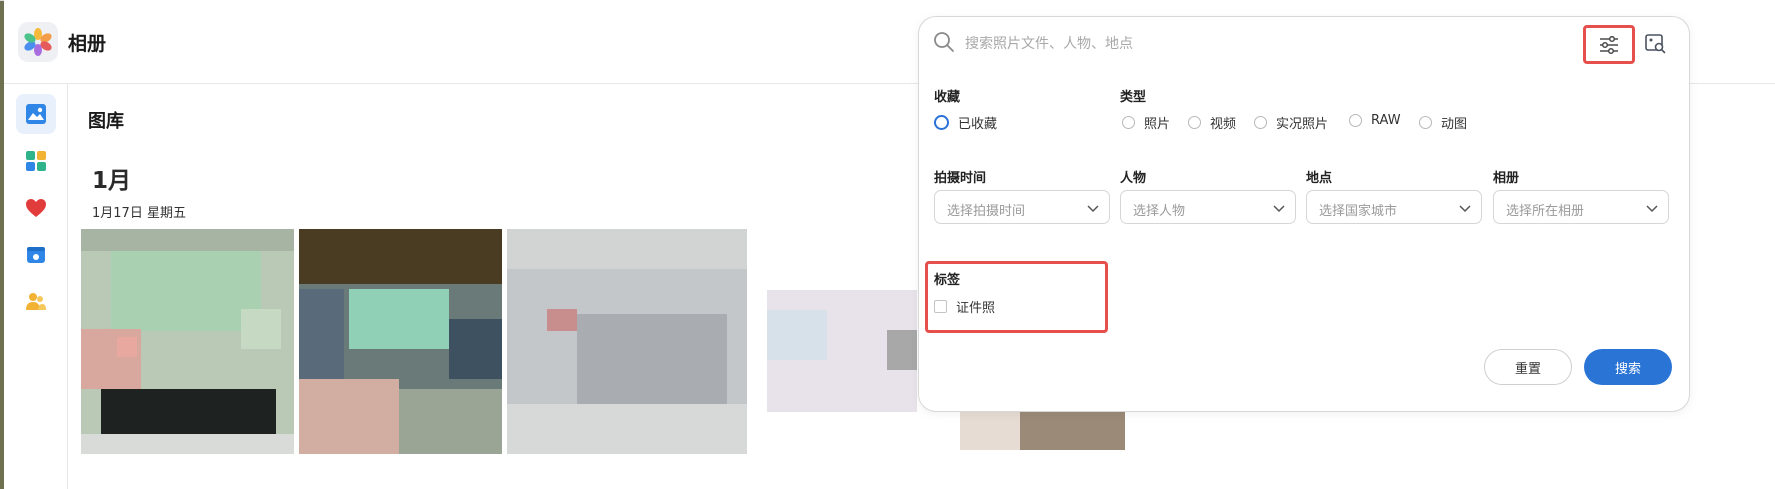 Image resolution: width=1775 pixels, height=489 pixels. Describe the element at coordinates (1628, 367) in the screenshot. I see `search-button: 搜索` at that location.